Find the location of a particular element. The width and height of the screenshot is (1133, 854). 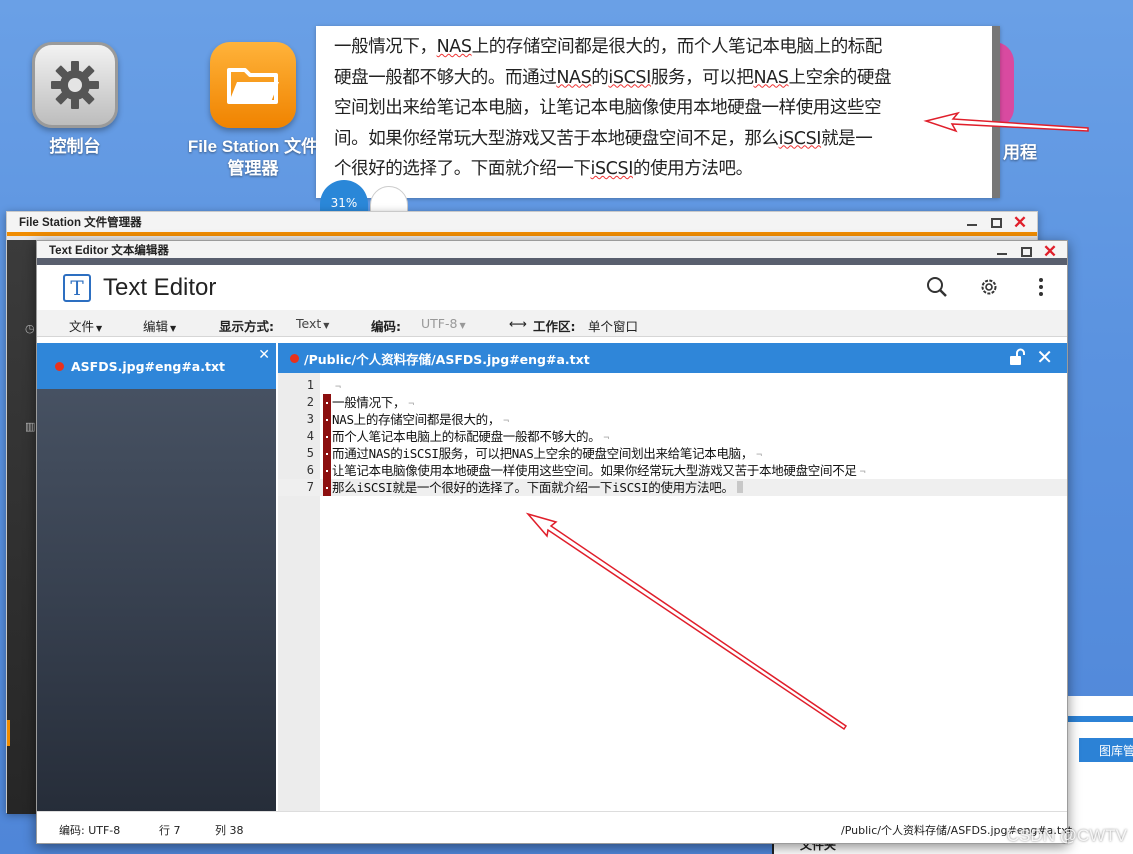

watermark: CSDN @CWTV is located at coordinates (1066, 835).